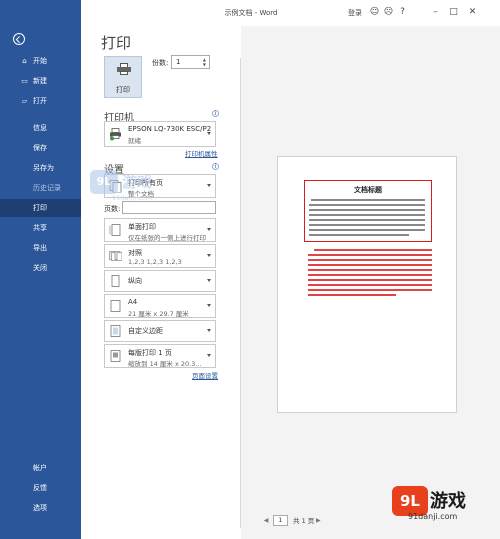 This screenshot has height=539, width=500. Describe the element at coordinates (40, 228) in the screenshot. I see `sidebar-item-share: 共享` at that location.